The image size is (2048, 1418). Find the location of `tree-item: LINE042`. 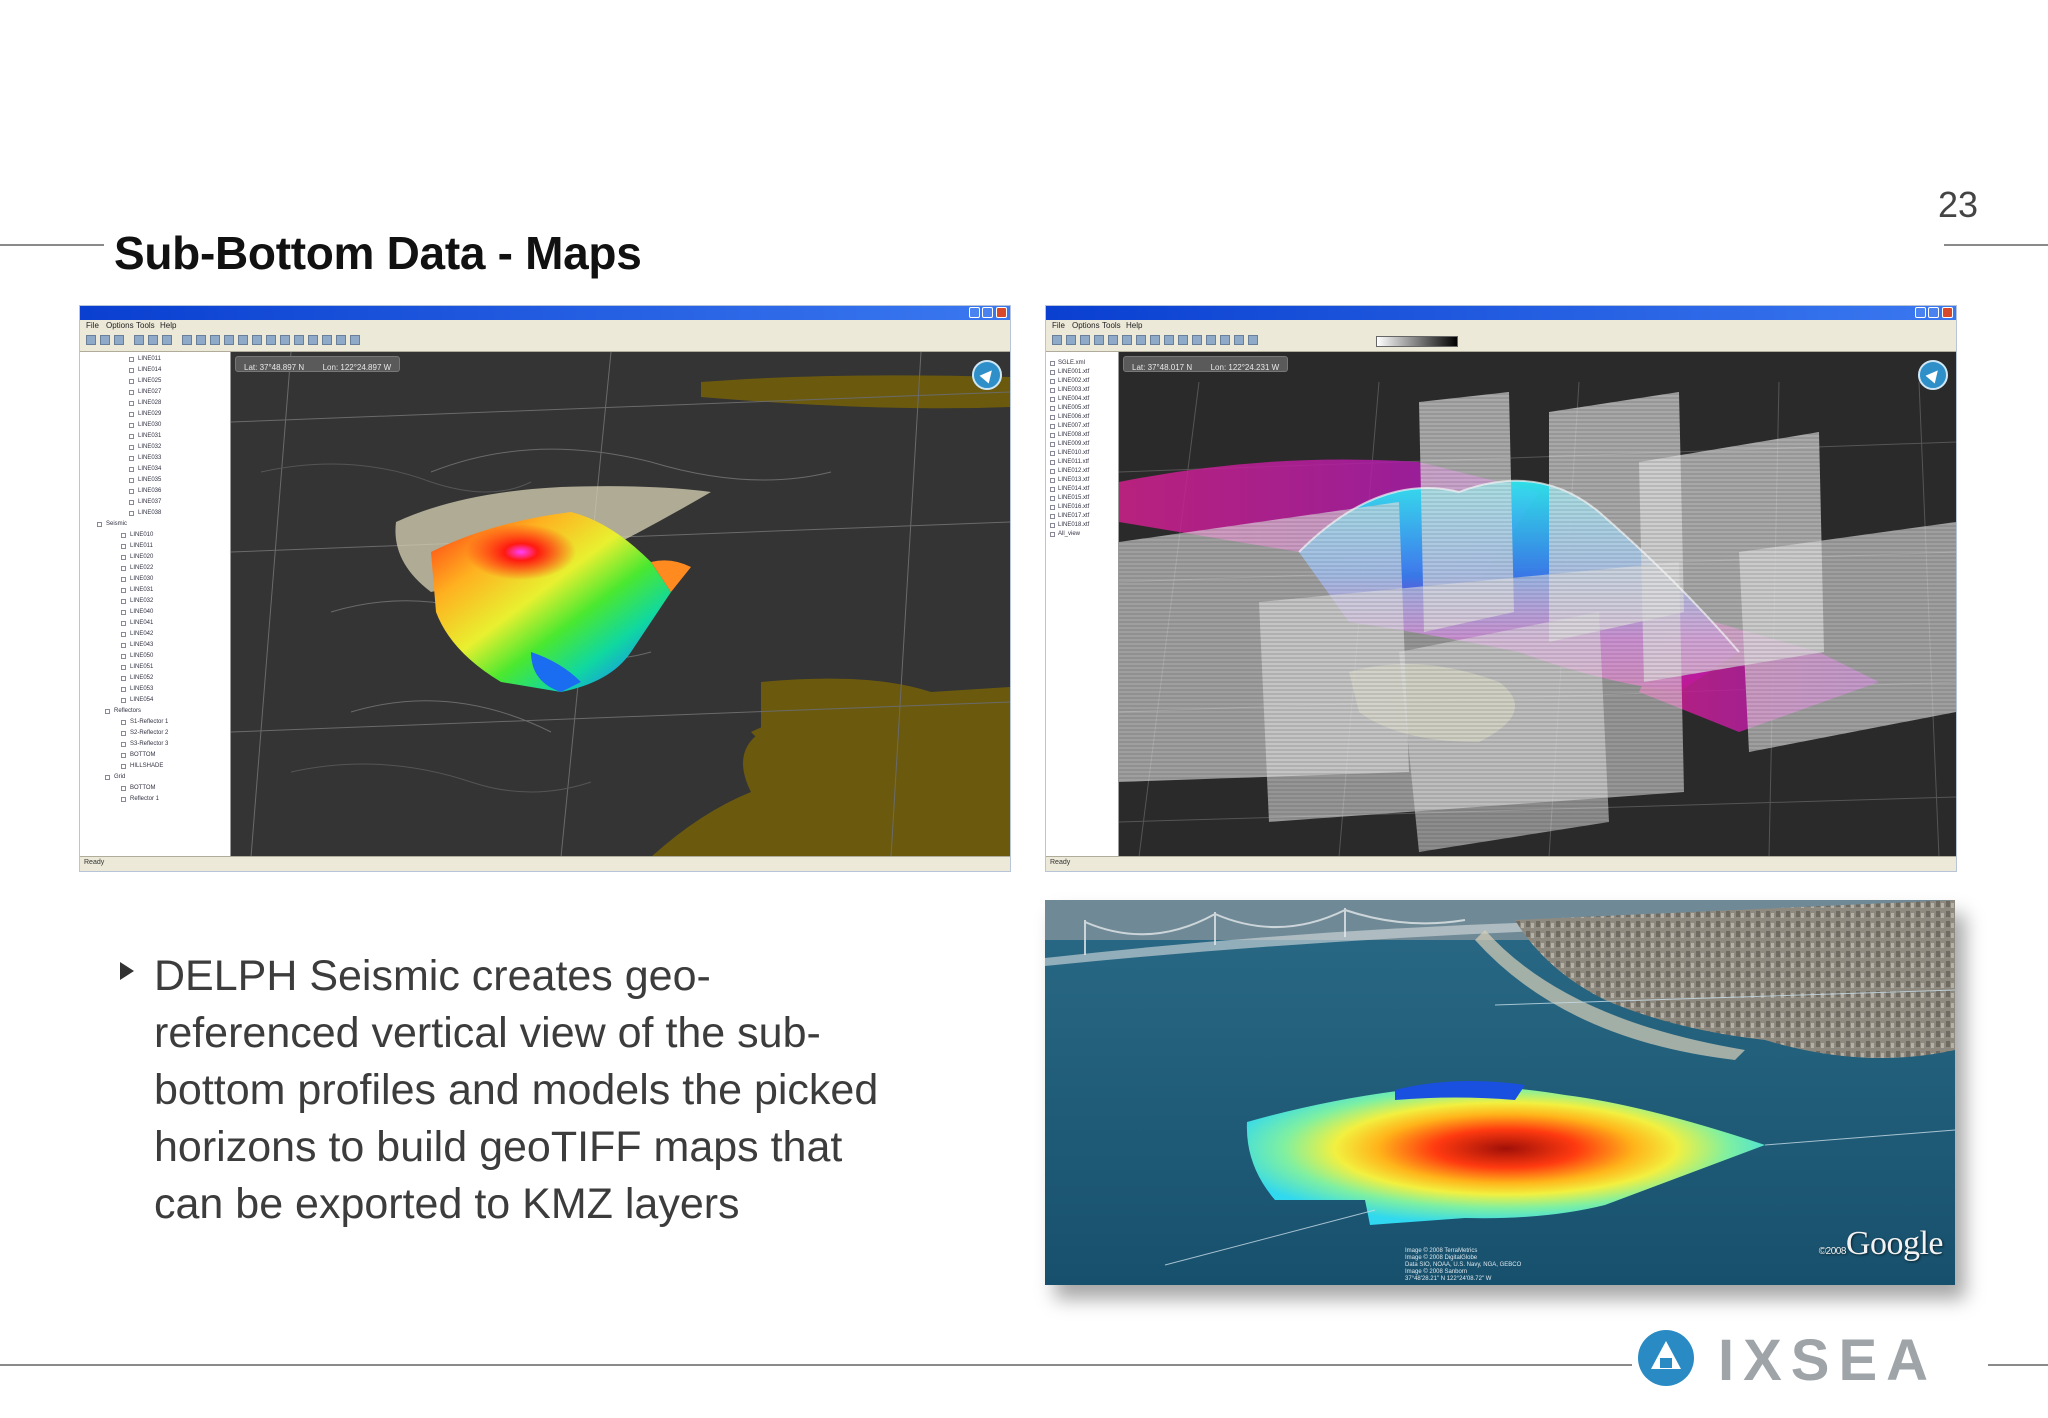

tree-item: LINE042 is located at coordinates (141, 634).